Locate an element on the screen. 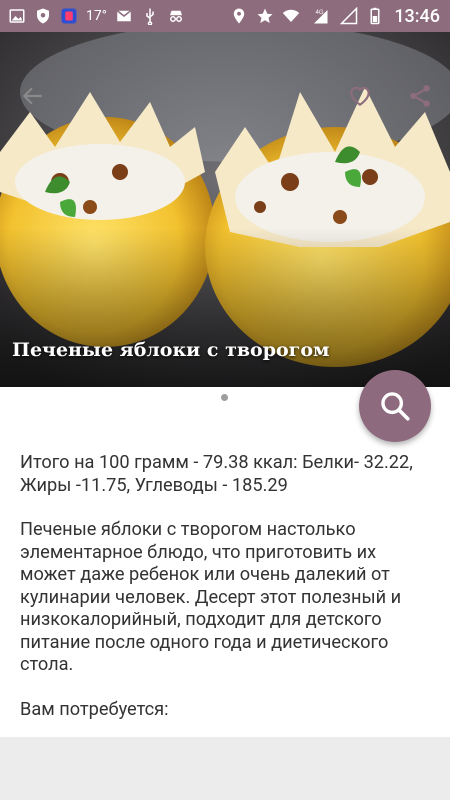 The width and height of the screenshot is (450, 800). search-icon is located at coordinates (395, 406).